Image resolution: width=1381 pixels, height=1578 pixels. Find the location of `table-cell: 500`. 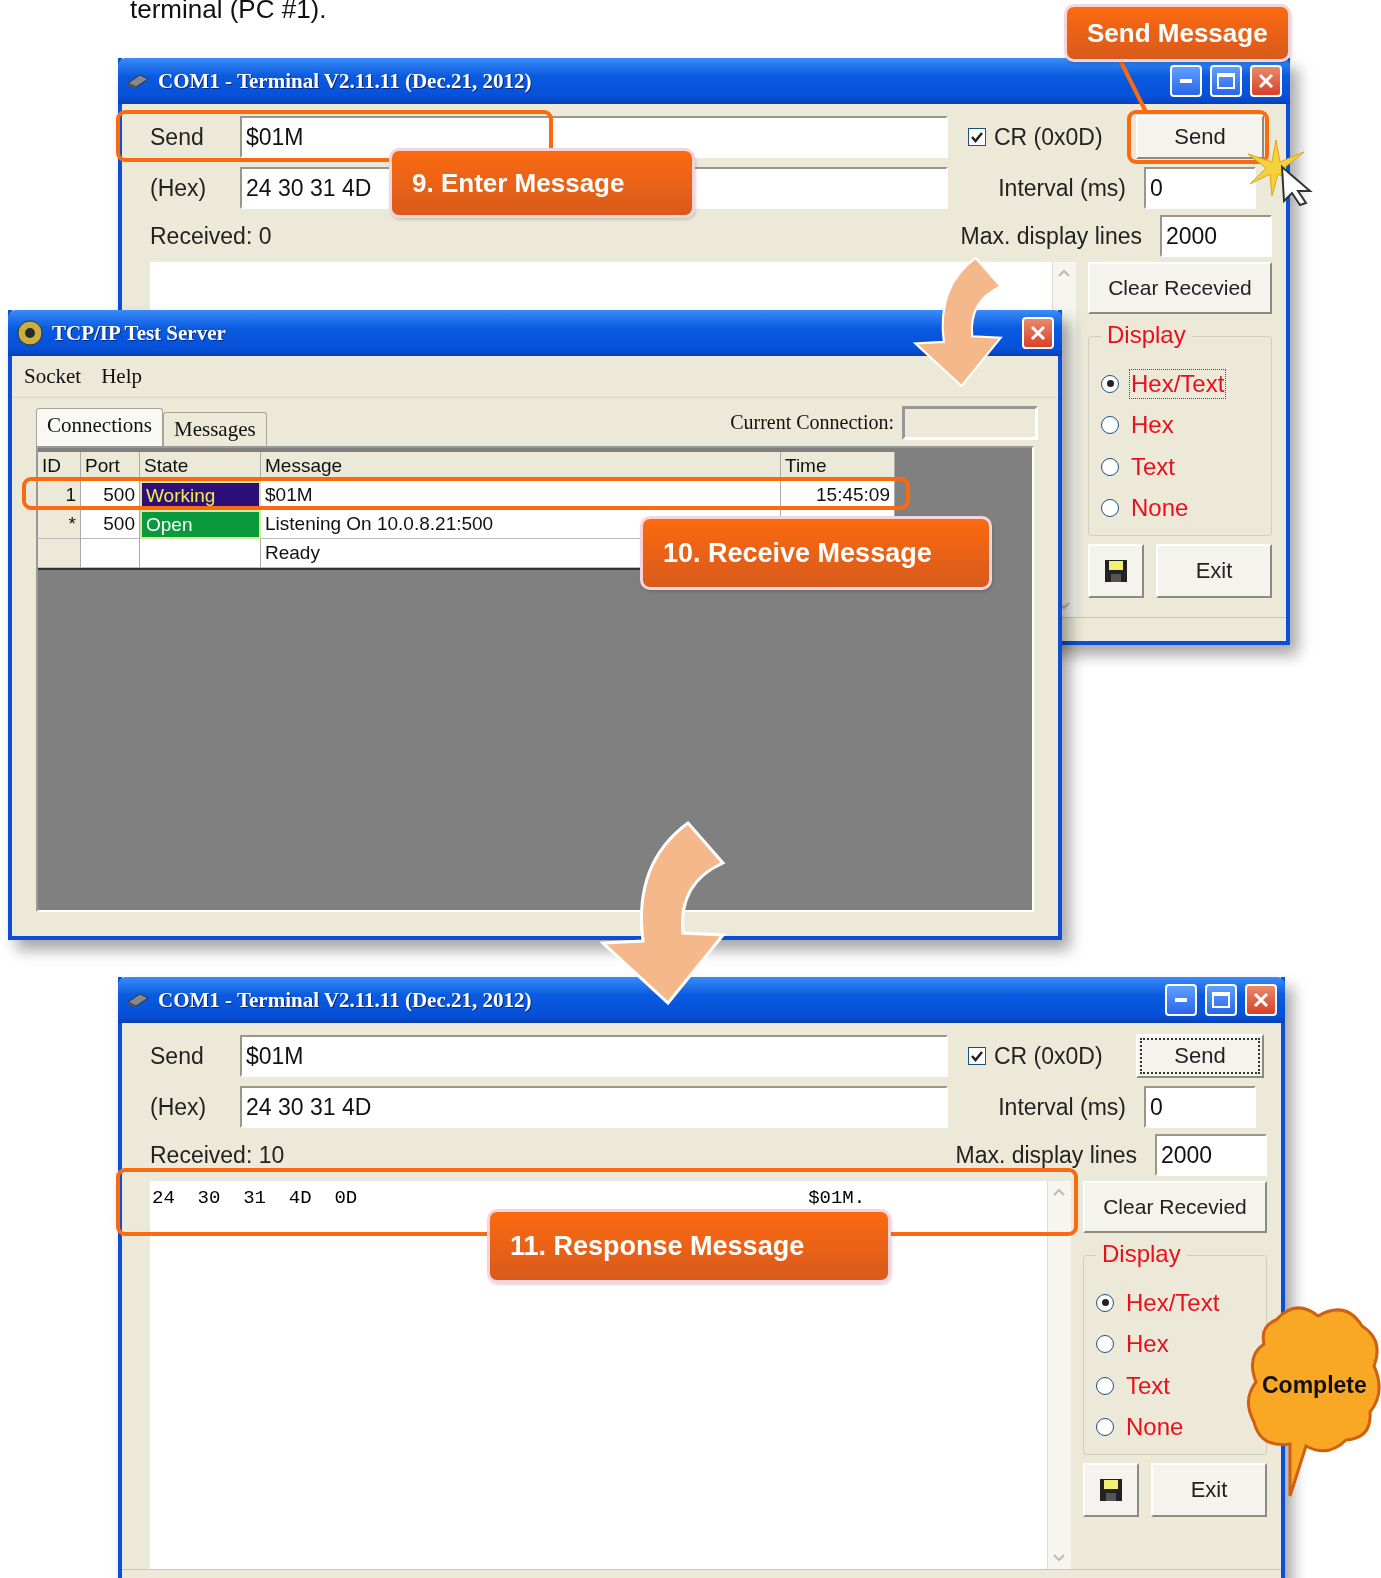

table-cell: 500 is located at coordinates (110, 524).